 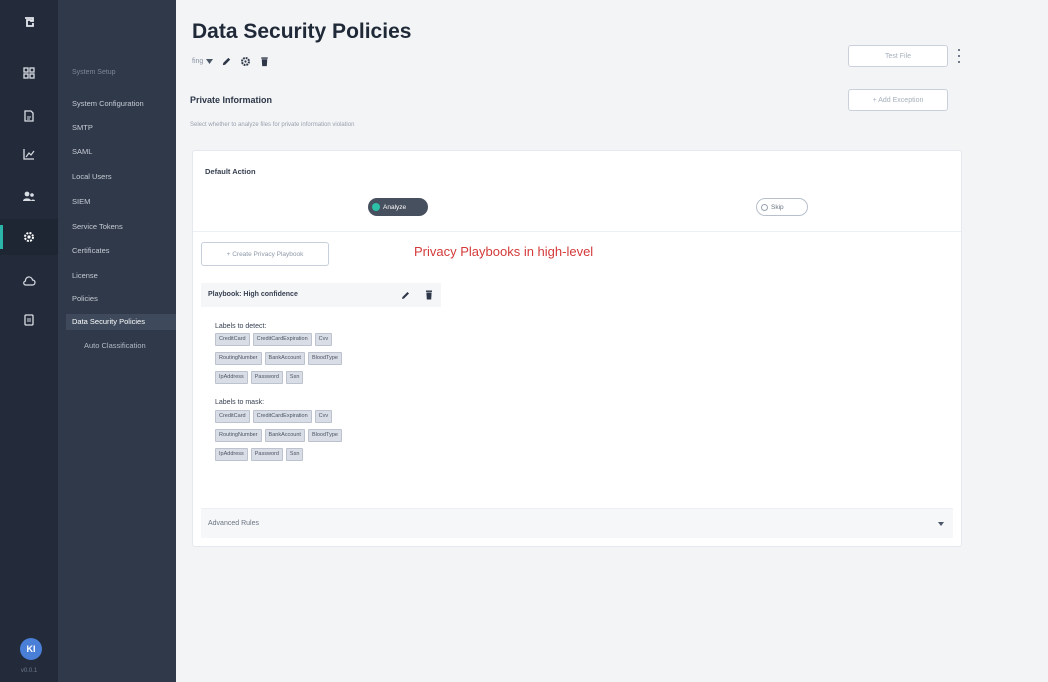 I want to click on version-selector: fing, so click(x=203, y=61).